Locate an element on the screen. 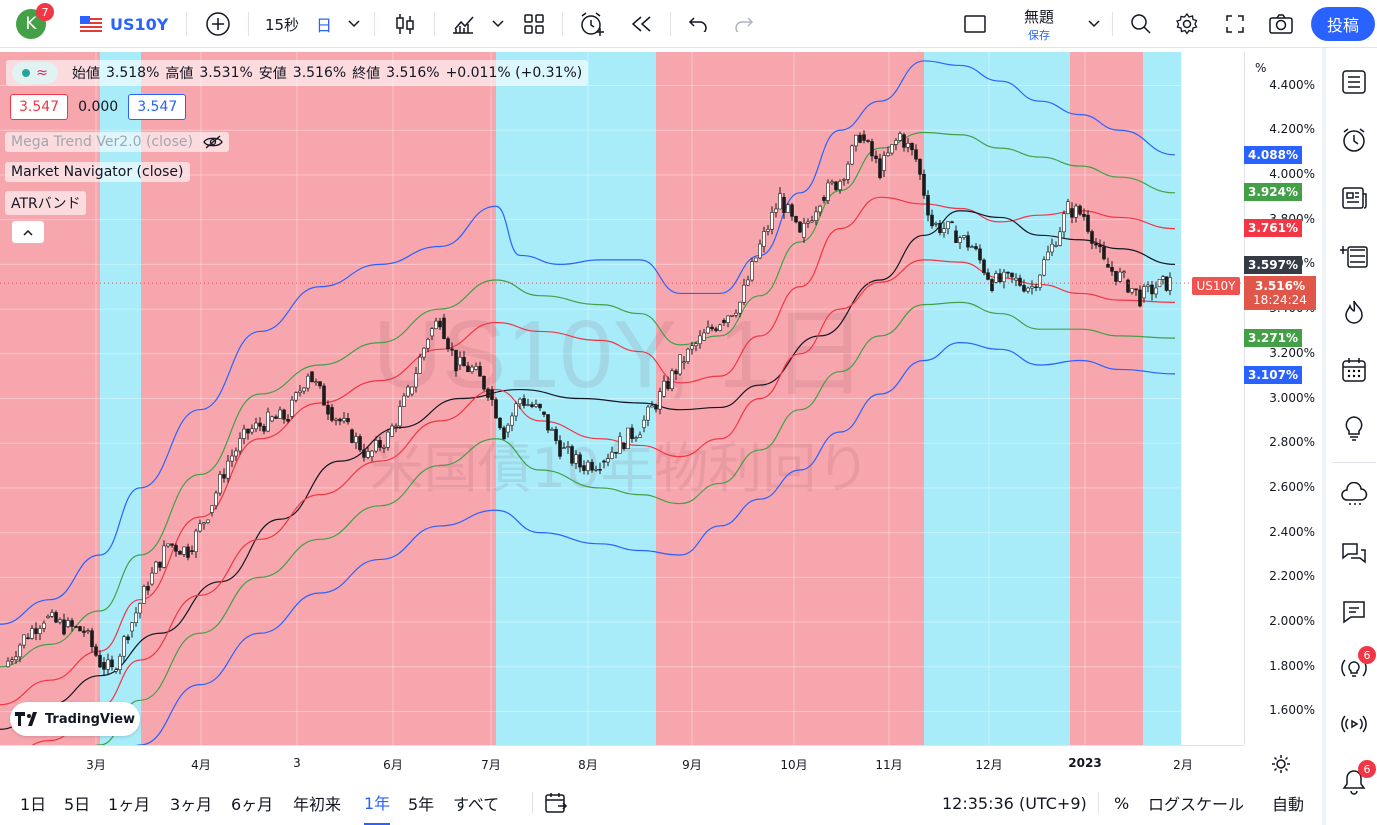  fullscreen-layout-button is located at coordinates (975, 24).